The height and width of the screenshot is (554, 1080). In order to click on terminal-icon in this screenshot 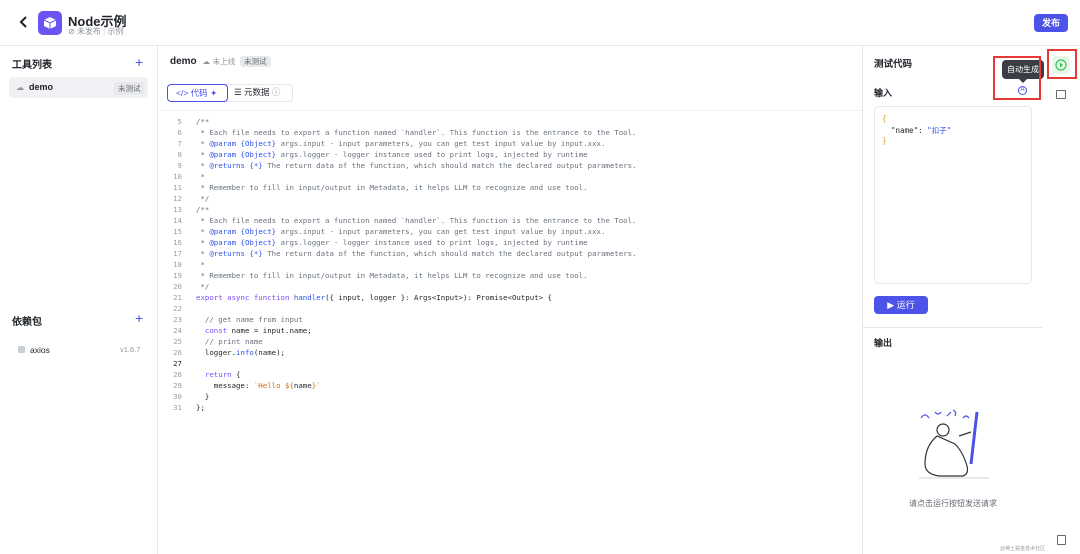, I will do `click(1061, 94)`.